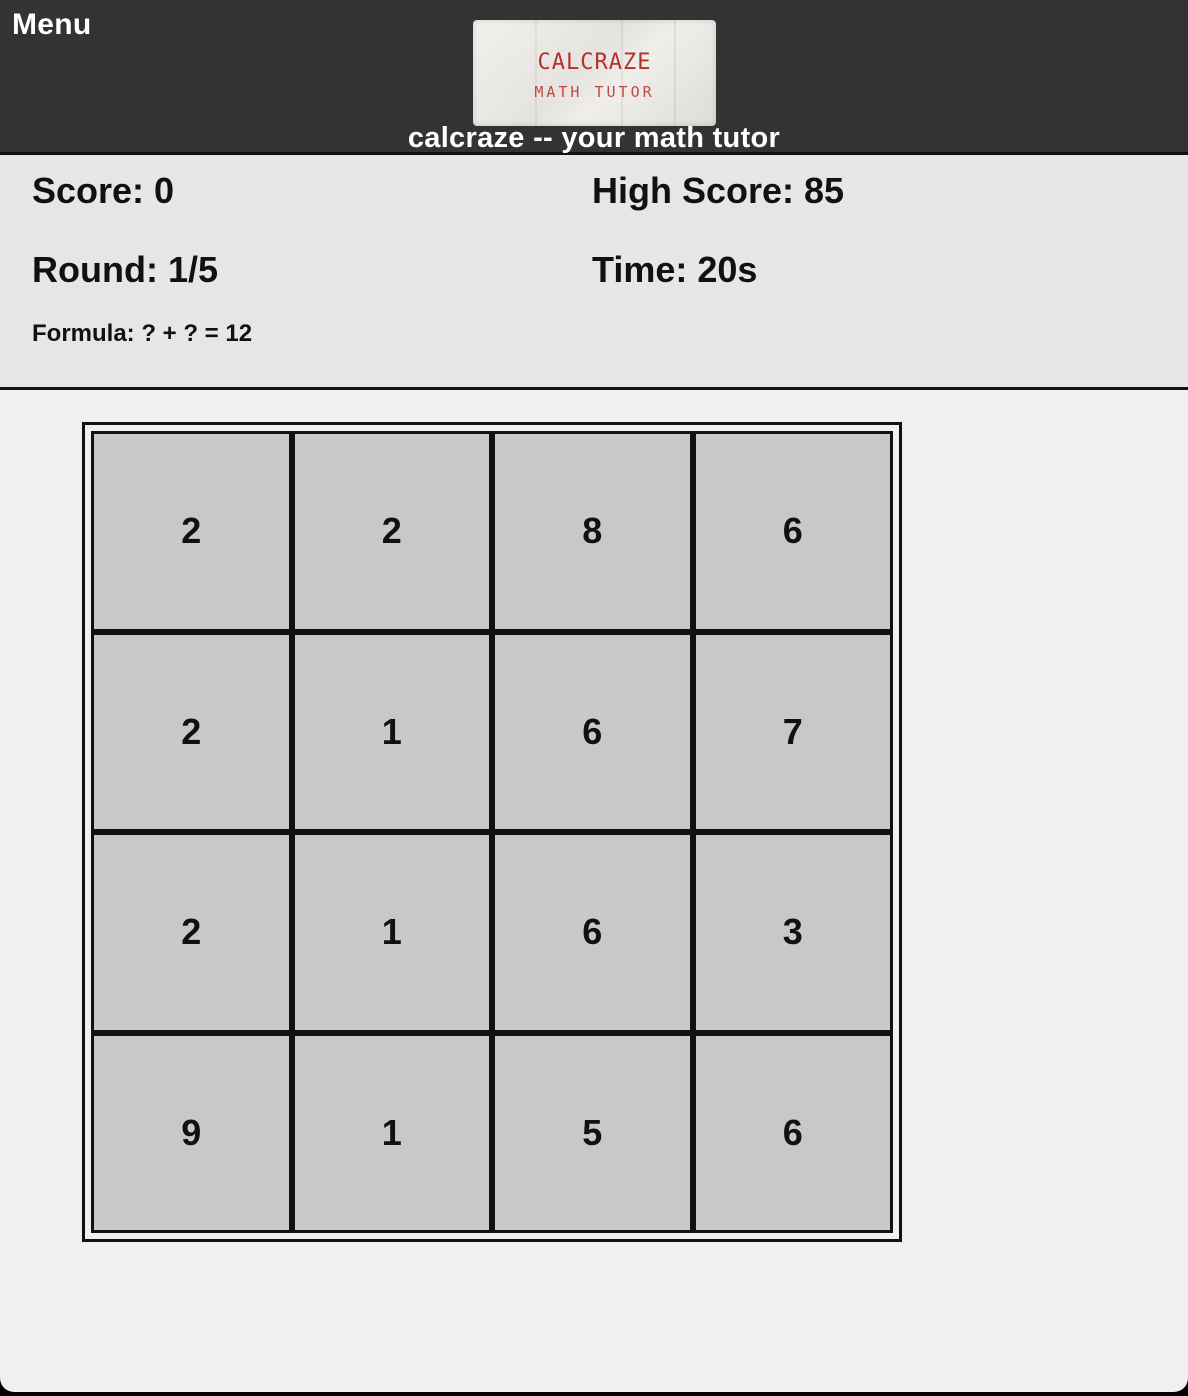  I want to click on calcraze-logo: CALCRAZE MATH TUTOR, so click(594, 73).